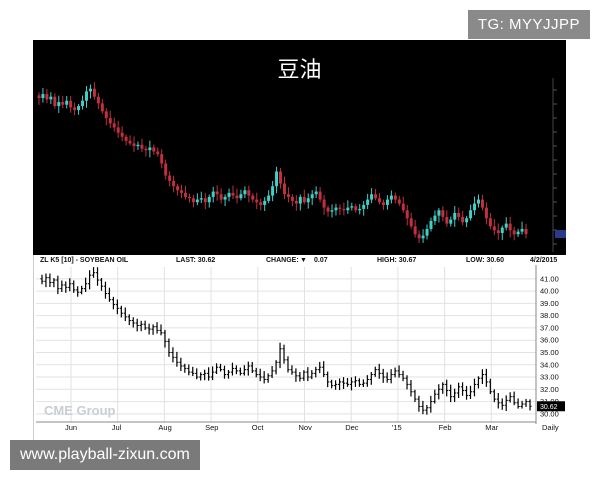 The image size is (600, 480). I want to click on x-tick-label: Mar, so click(491, 427).